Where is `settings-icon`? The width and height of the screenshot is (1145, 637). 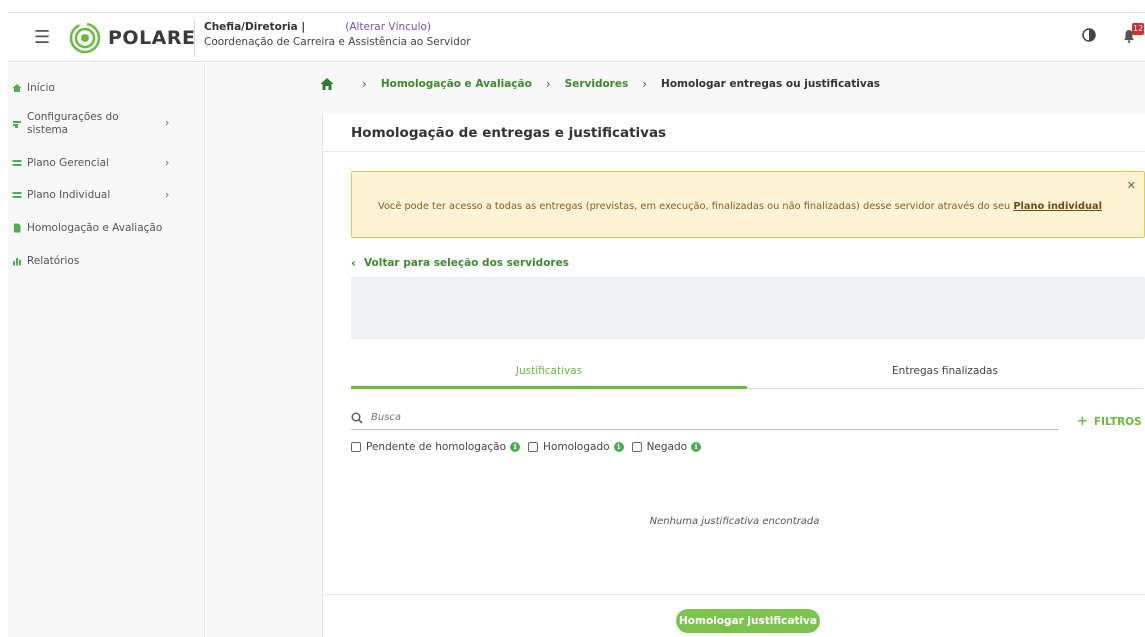
settings-icon is located at coordinates (17, 124).